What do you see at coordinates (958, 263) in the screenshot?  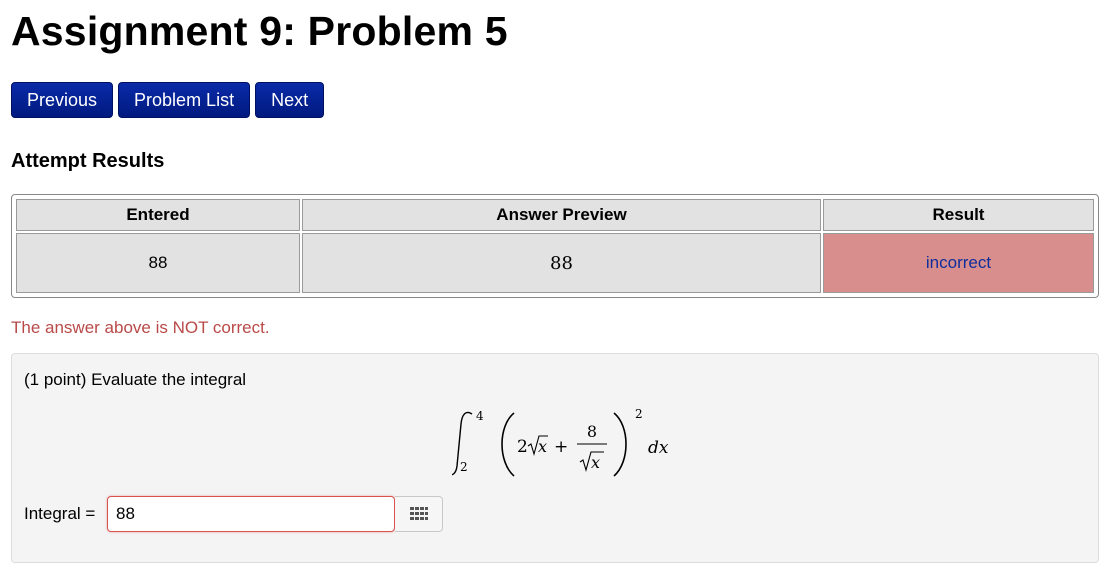 I see `result-cell: incorrect` at bounding box center [958, 263].